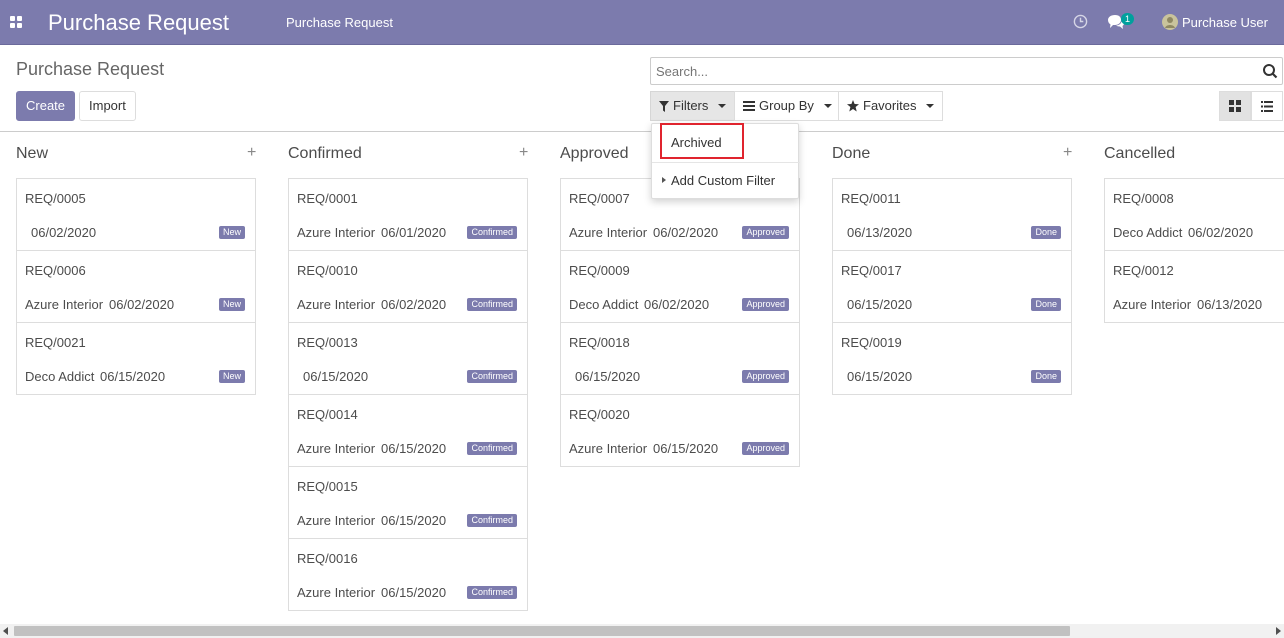 The height and width of the screenshot is (638, 1284). Describe the element at coordinates (136, 215) in the screenshot. I see `kanban-card: REQ/0005 06/02/2020 New` at that location.